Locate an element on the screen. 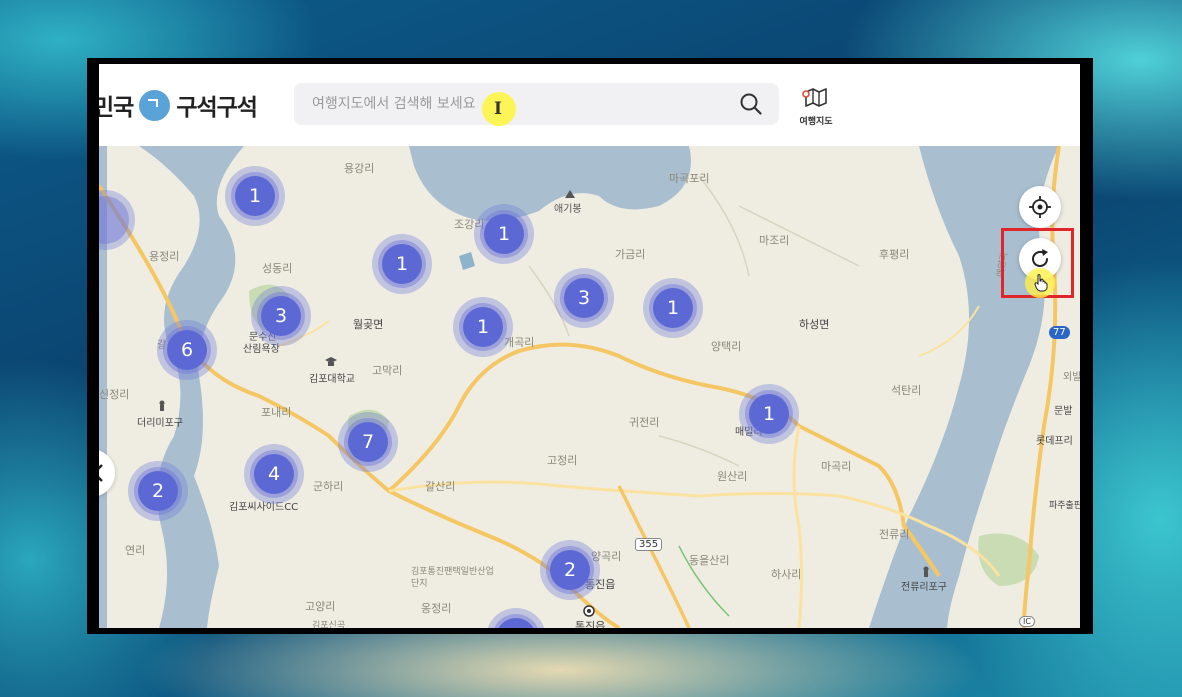 The width and height of the screenshot is (1182, 697). place-label: 군하리 is located at coordinates (328, 486).